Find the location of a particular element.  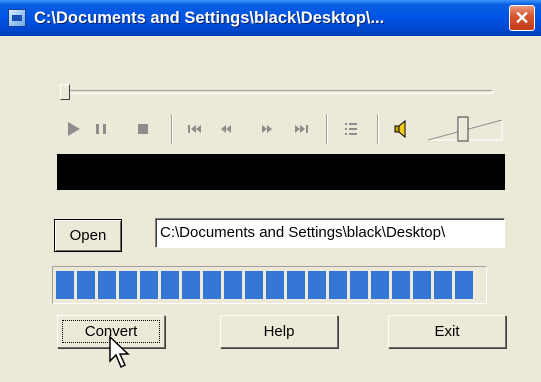

volume-slider is located at coordinates (466, 129).